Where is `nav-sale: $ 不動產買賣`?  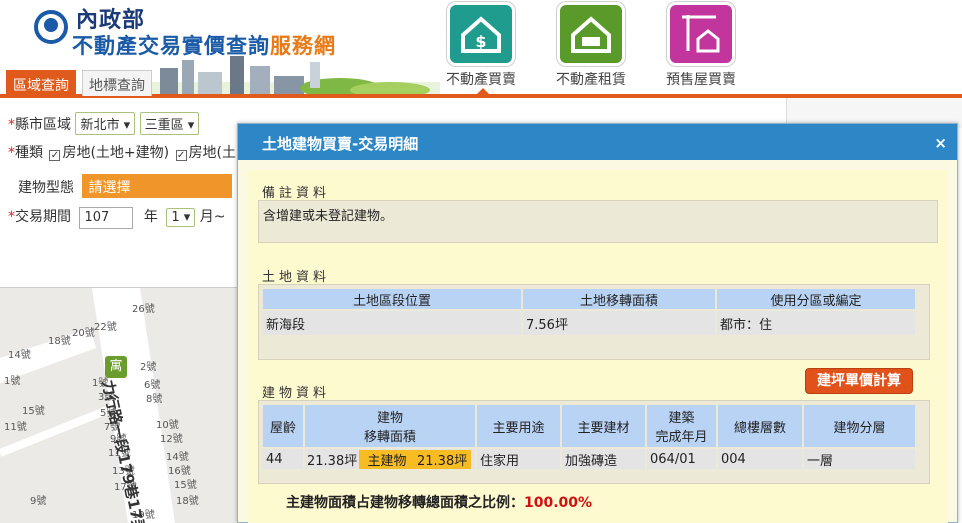 nav-sale: $ 不動產買賣 is located at coordinates (481, 47).